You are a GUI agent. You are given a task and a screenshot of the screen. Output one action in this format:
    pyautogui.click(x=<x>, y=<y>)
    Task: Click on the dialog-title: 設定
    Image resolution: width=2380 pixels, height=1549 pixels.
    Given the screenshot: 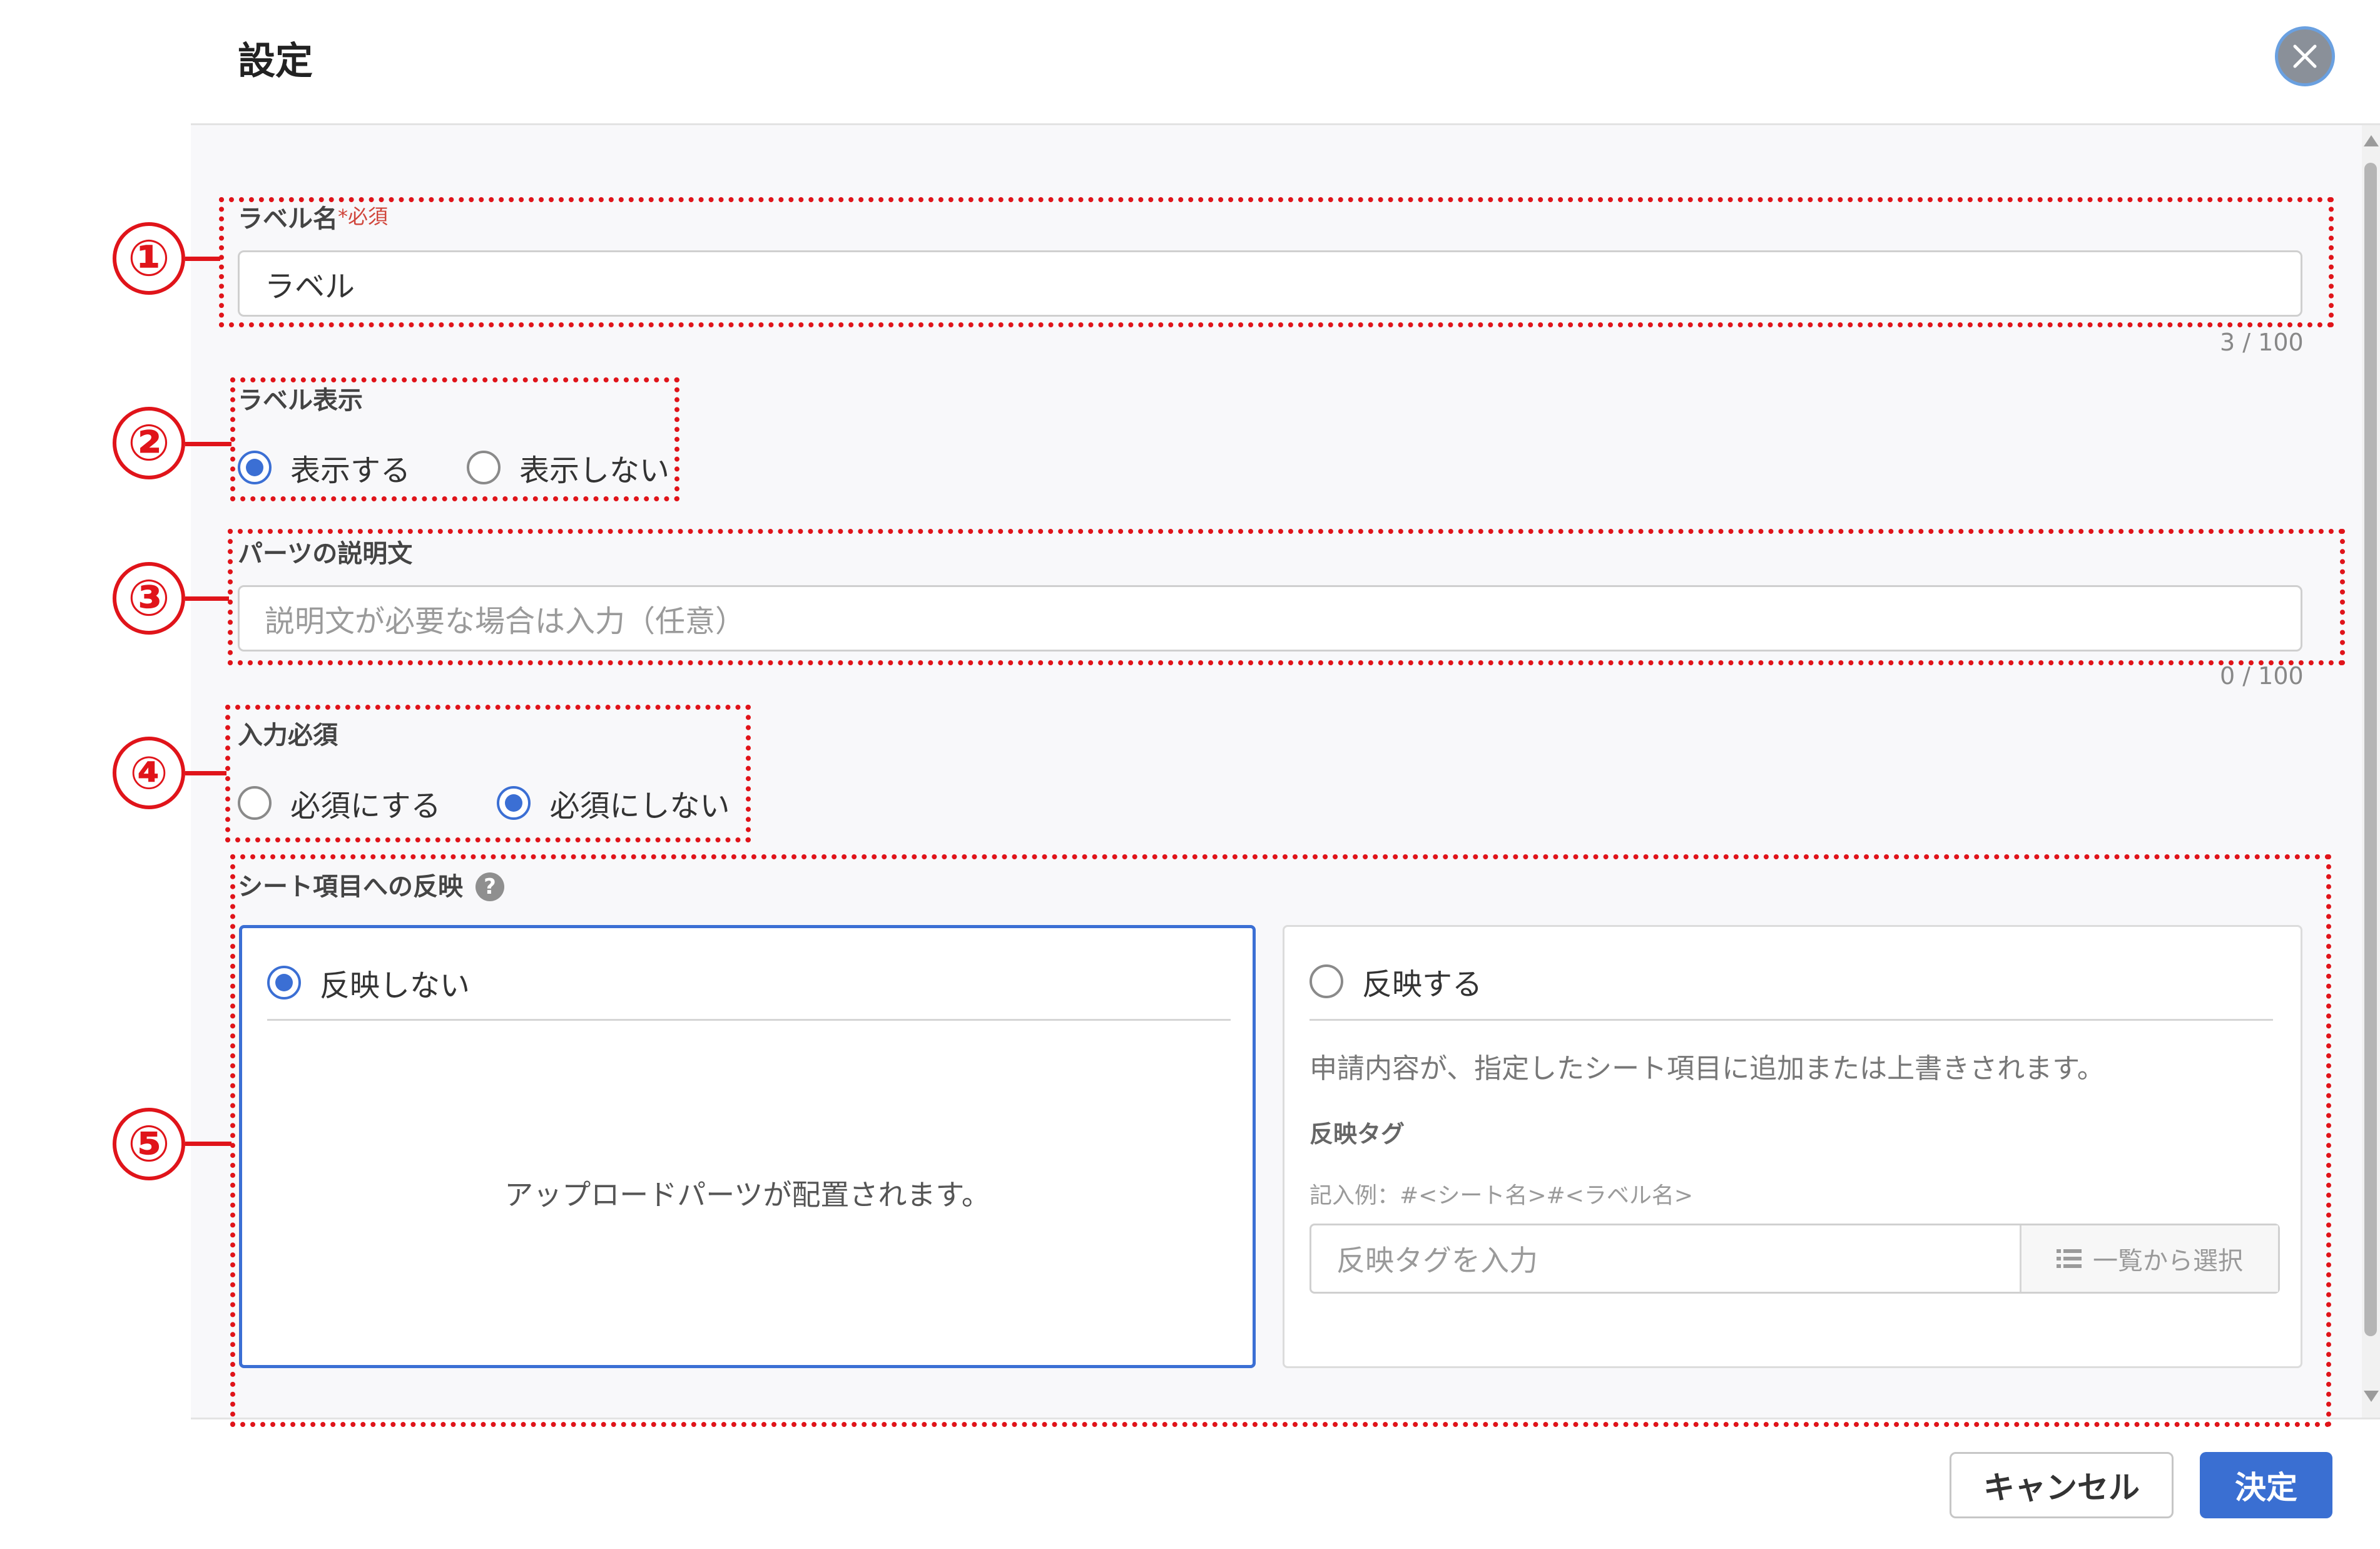 What is the action you would take?
    pyautogui.click(x=275, y=61)
    